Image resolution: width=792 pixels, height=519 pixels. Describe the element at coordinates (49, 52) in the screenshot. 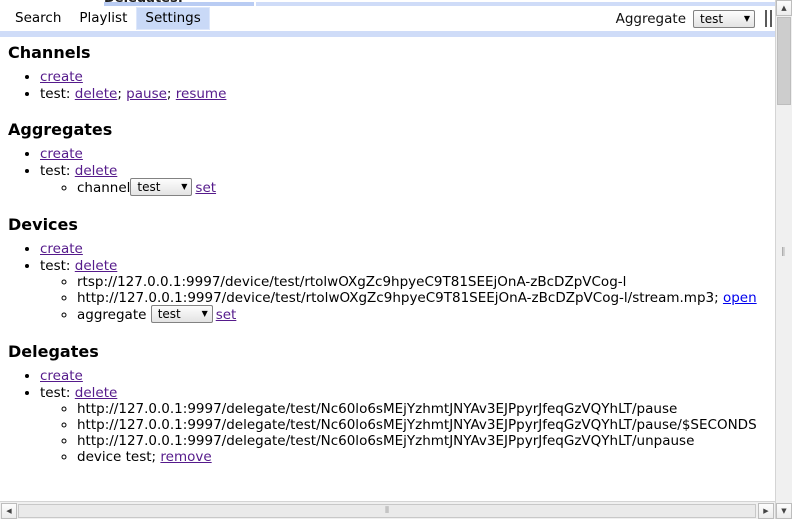

I see `section-heading-channels: Channels` at that location.